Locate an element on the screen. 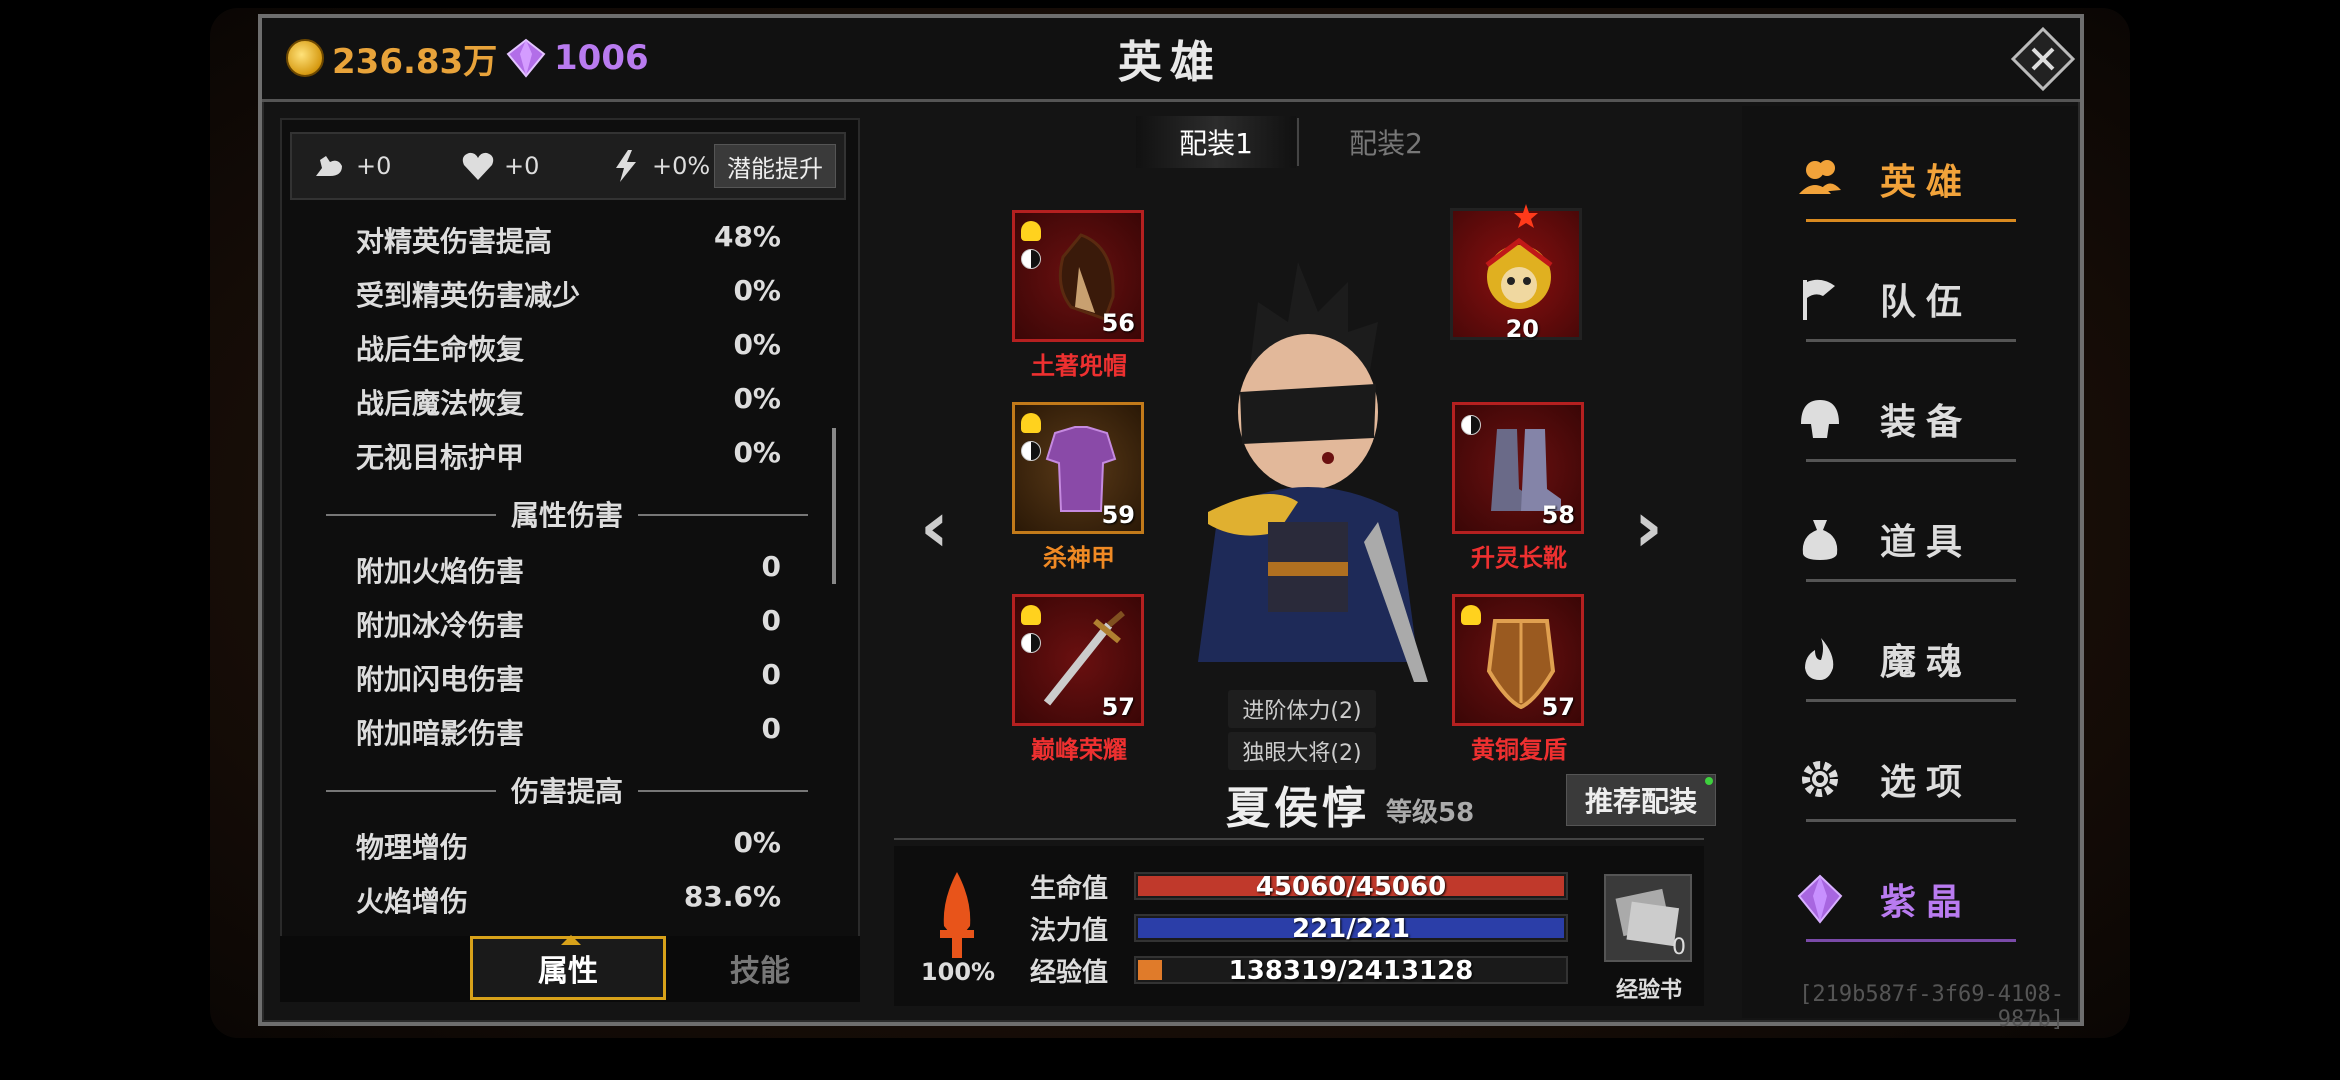 The width and height of the screenshot is (2340, 1080). gem-amount: 1006 is located at coordinates (601, 58).